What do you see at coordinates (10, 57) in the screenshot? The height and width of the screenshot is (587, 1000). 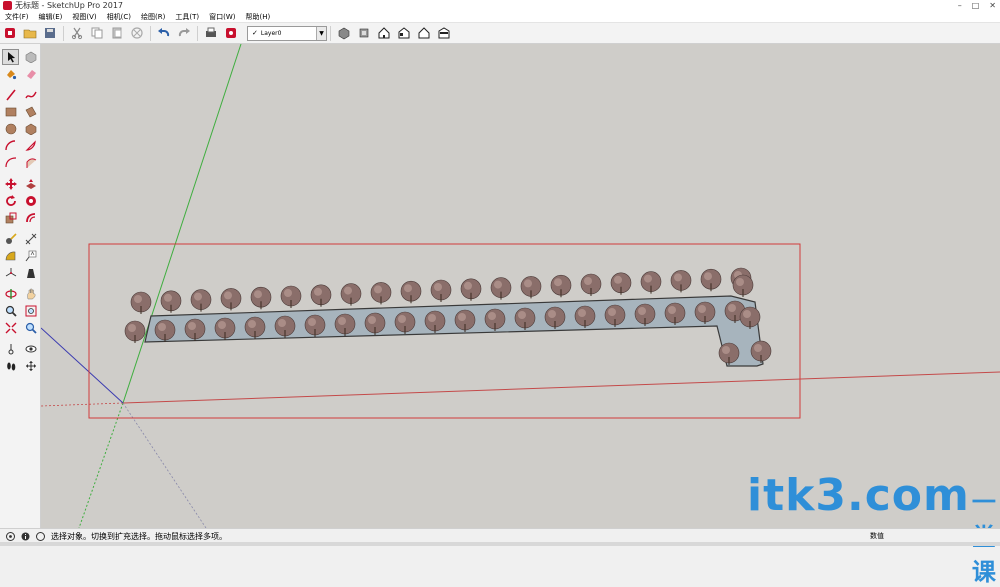 I see `select-icon` at bounding box center [10, 57].